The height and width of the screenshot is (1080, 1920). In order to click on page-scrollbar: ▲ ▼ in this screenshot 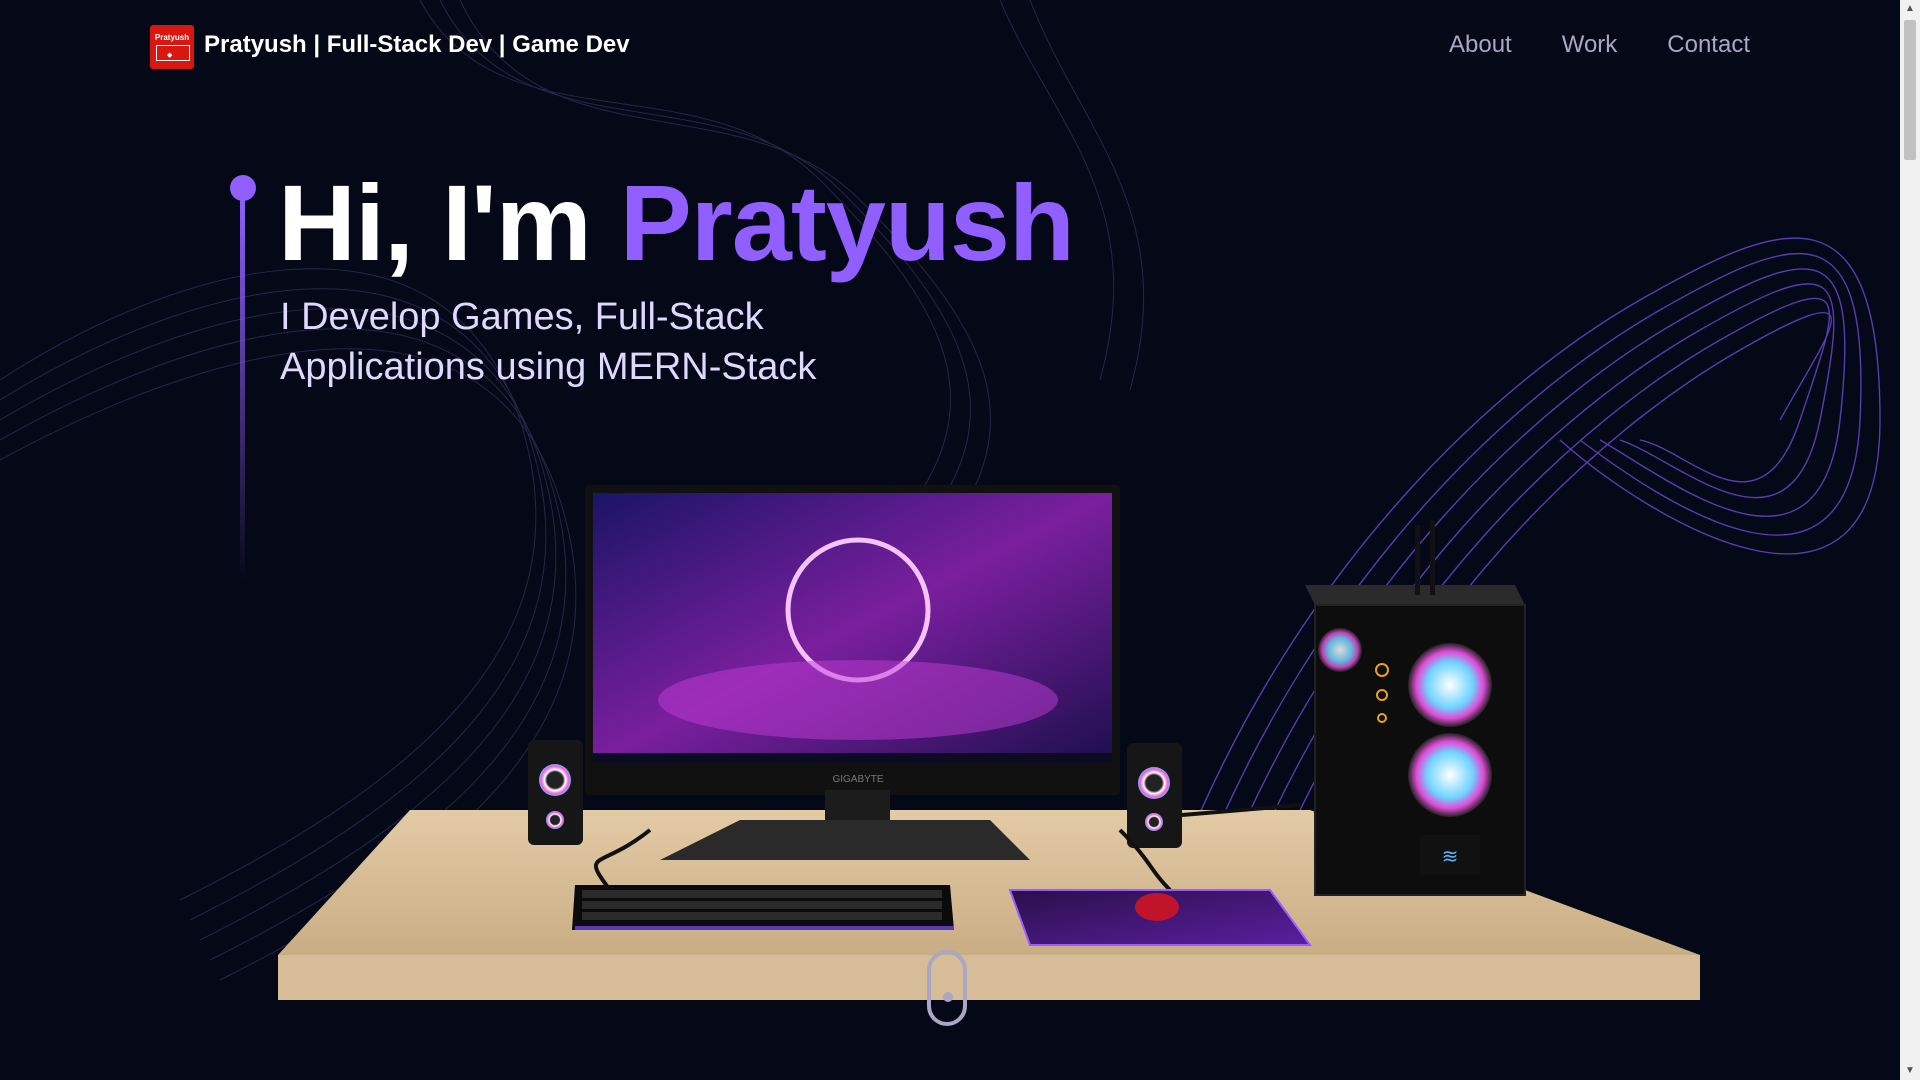, I will do `click(1910, 540)`.